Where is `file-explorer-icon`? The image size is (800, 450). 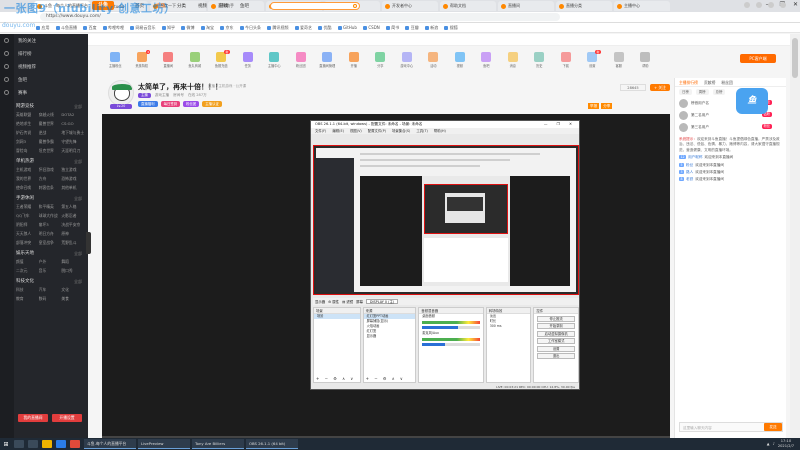
file-explorer-icon is located at coordinates (47, 444).